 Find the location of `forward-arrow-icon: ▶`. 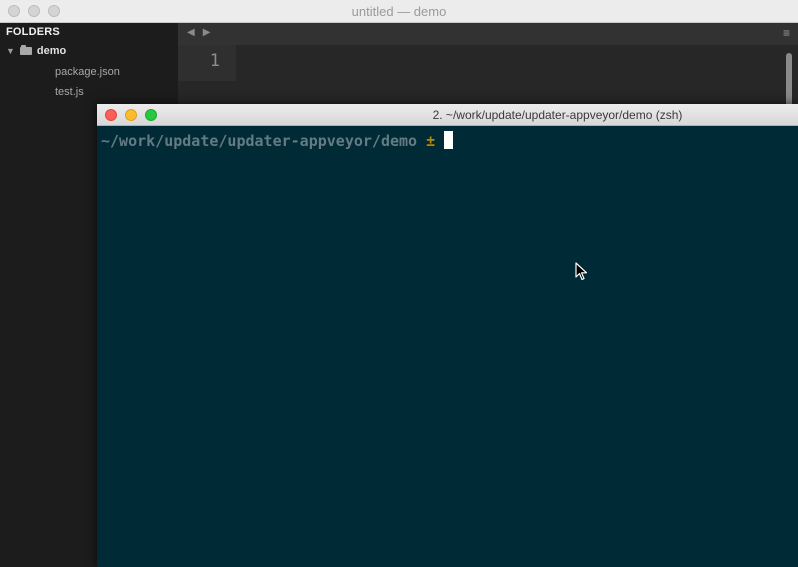

forward-arrow-icon: ▶ is located at coordinates (207, 32).